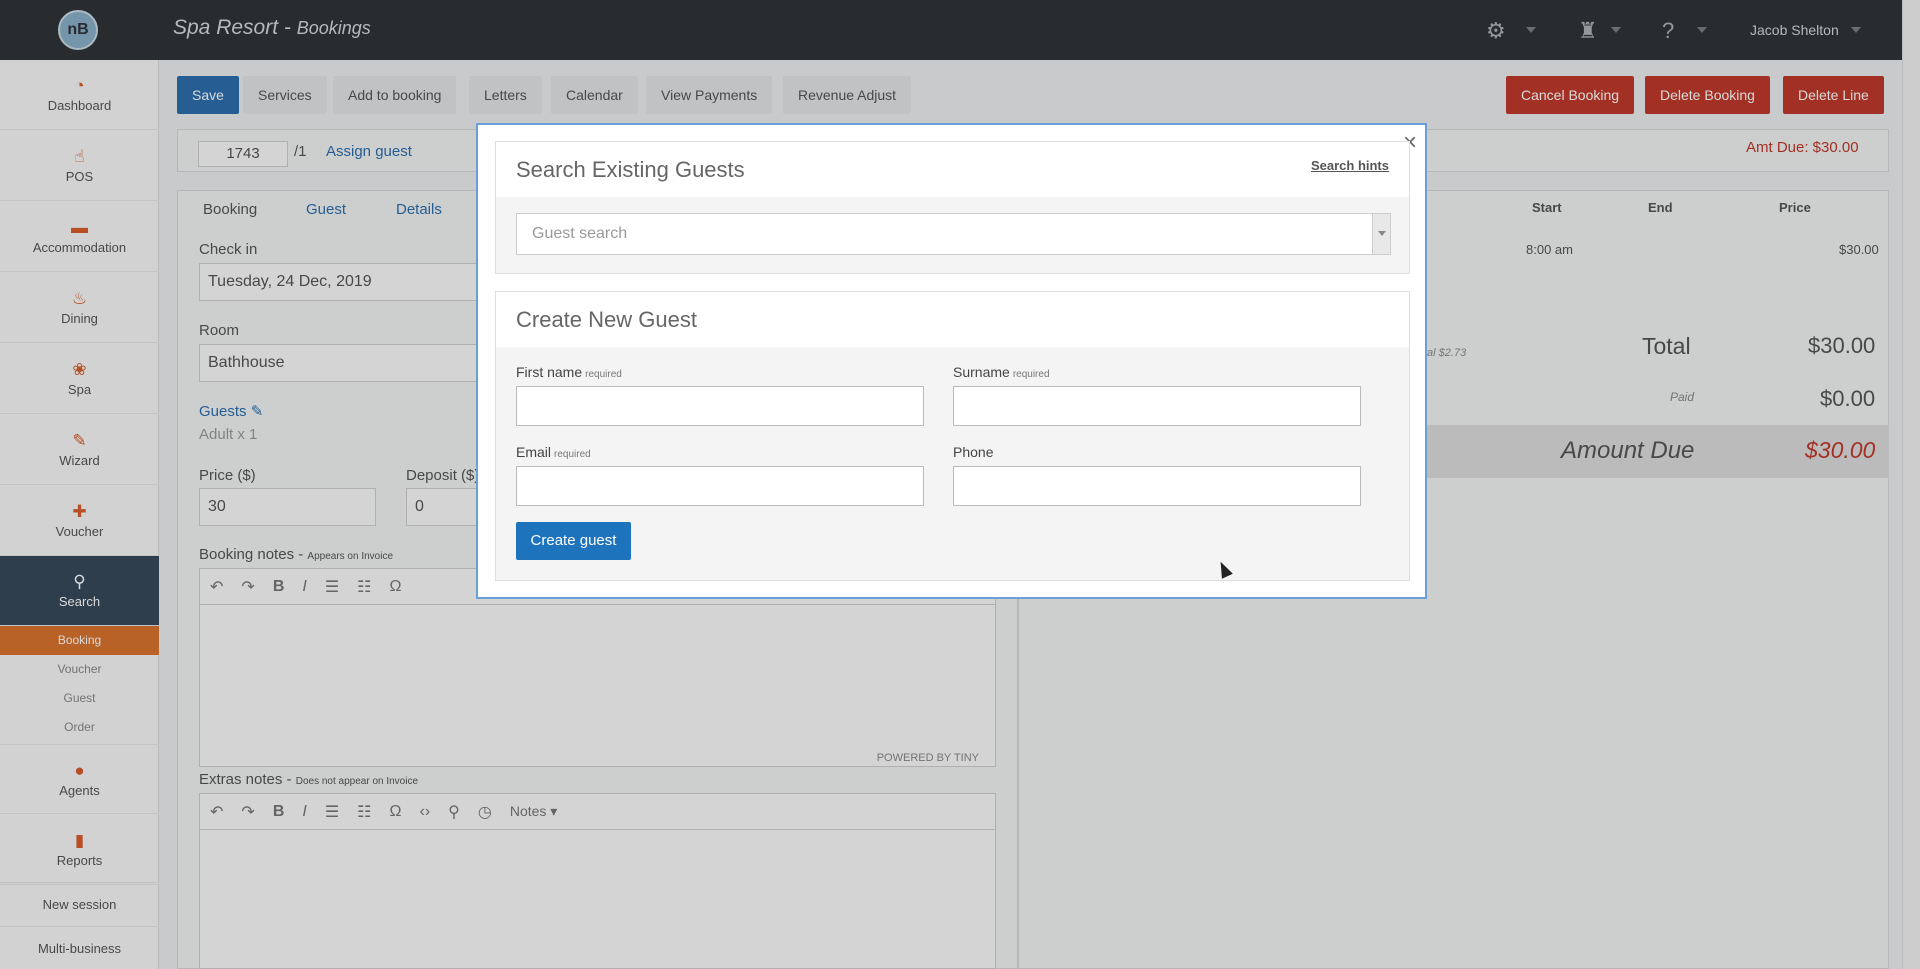 The height and width of the screenshot is (969, 1920). What do you see at coordinates (553, 452) in the screenshot?
I see `email-label: Email required` at bounding box center [553, 452].